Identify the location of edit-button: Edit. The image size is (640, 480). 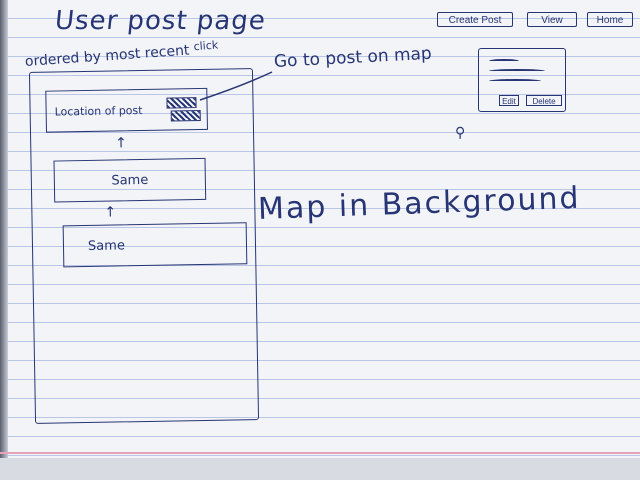
(509, 100).